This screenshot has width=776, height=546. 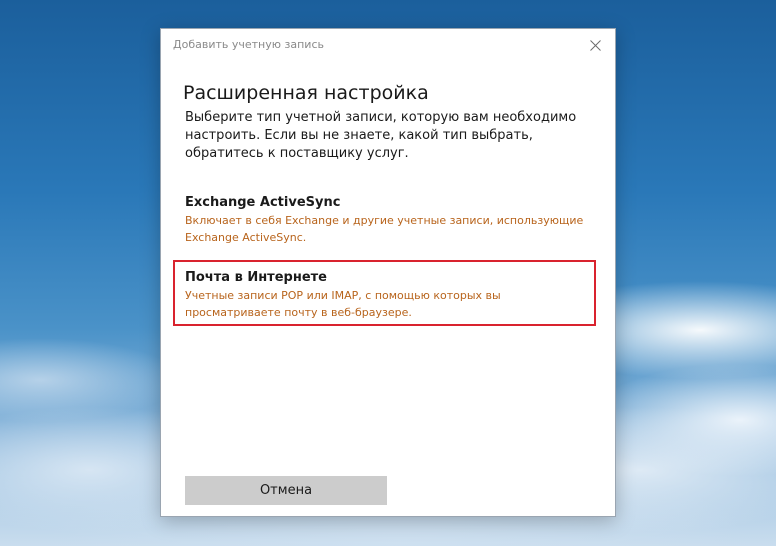 What do you see at coordinates (306, 93) in the screenshot?
I see `page-title: Расширенная настройка` at bounding box center [306, 93].